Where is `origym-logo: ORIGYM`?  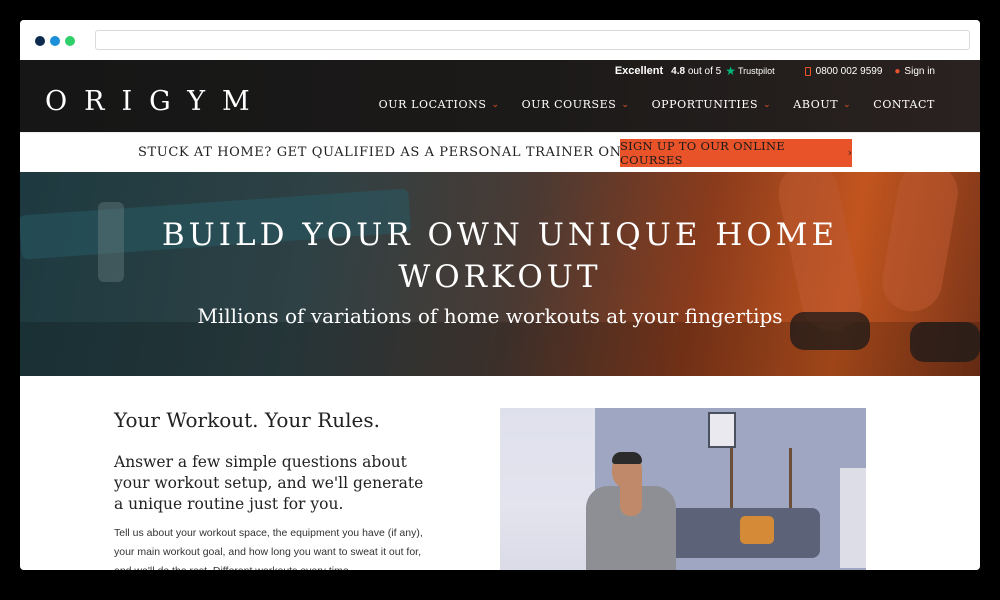 origym-logo: ORIGYM is located at coordinates (156, 101).